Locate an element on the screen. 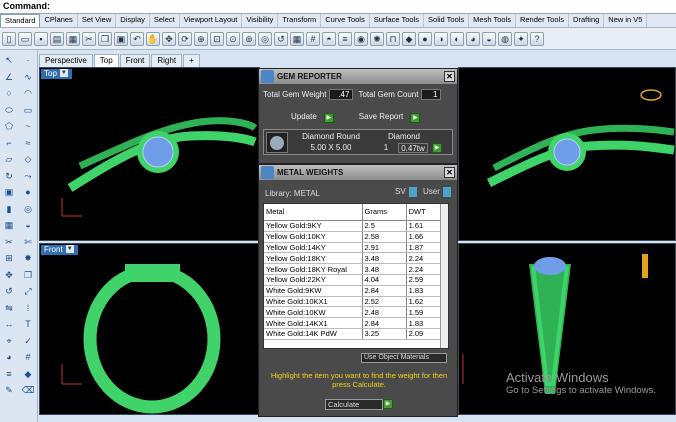 Image resolution: width=676 pixels, height=422 pixels. zoom-selected-icon: ⊚ is located at coordinates (249, 38).